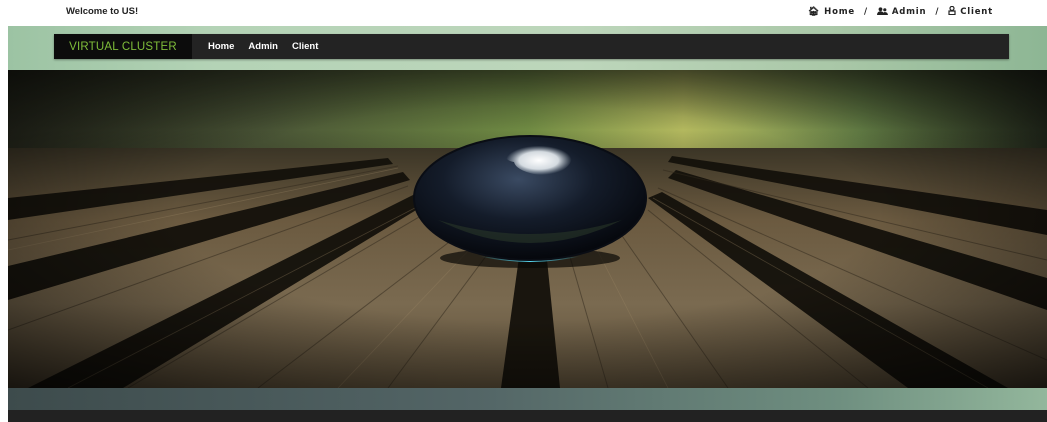 The height and width of the screenshot is (422, 1047). I want to click on nav-admin: Admin, so click(263, 46).